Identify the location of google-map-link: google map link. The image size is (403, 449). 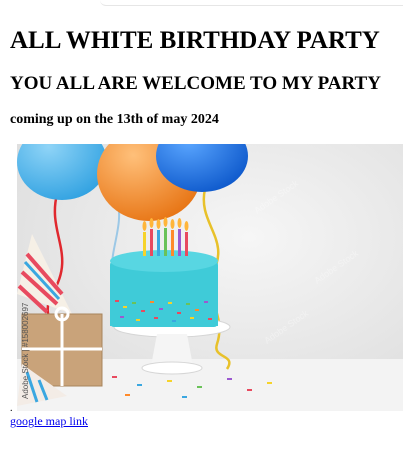
(49, 421).